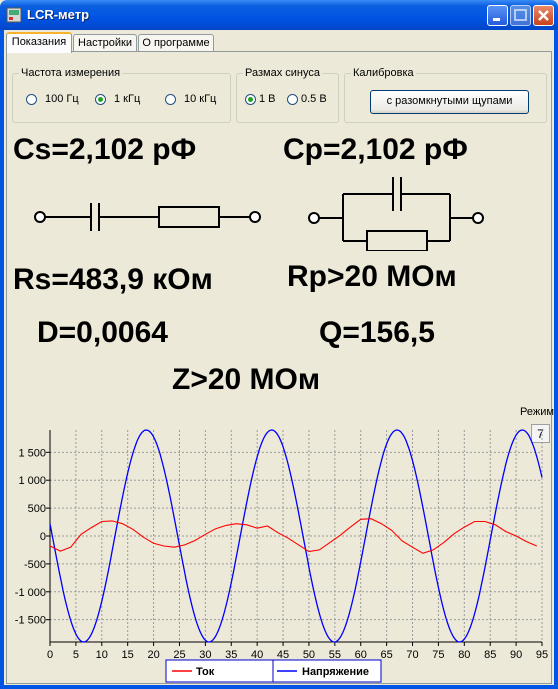  What do you see at coordinates (30, 536) in the screenshot?
I see `y-tick-labels: 1 500 1 000 500 0 -500 -1 000 -1 500` at bounding box center [30, 536].